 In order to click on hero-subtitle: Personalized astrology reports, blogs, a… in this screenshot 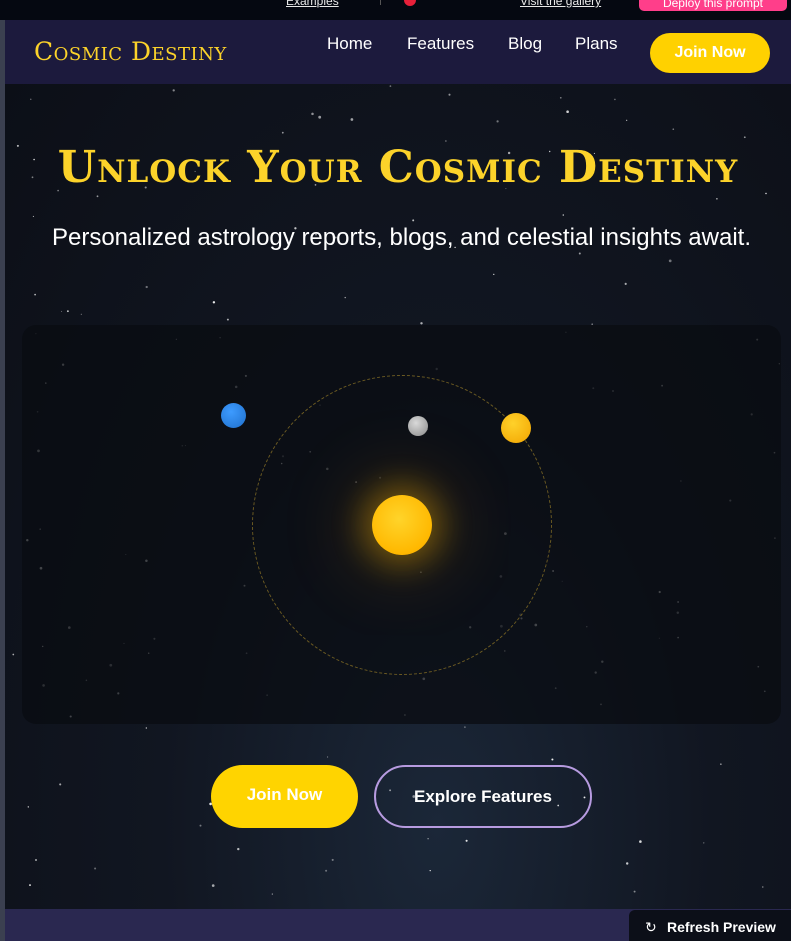, I will do `click(401, 237)`.